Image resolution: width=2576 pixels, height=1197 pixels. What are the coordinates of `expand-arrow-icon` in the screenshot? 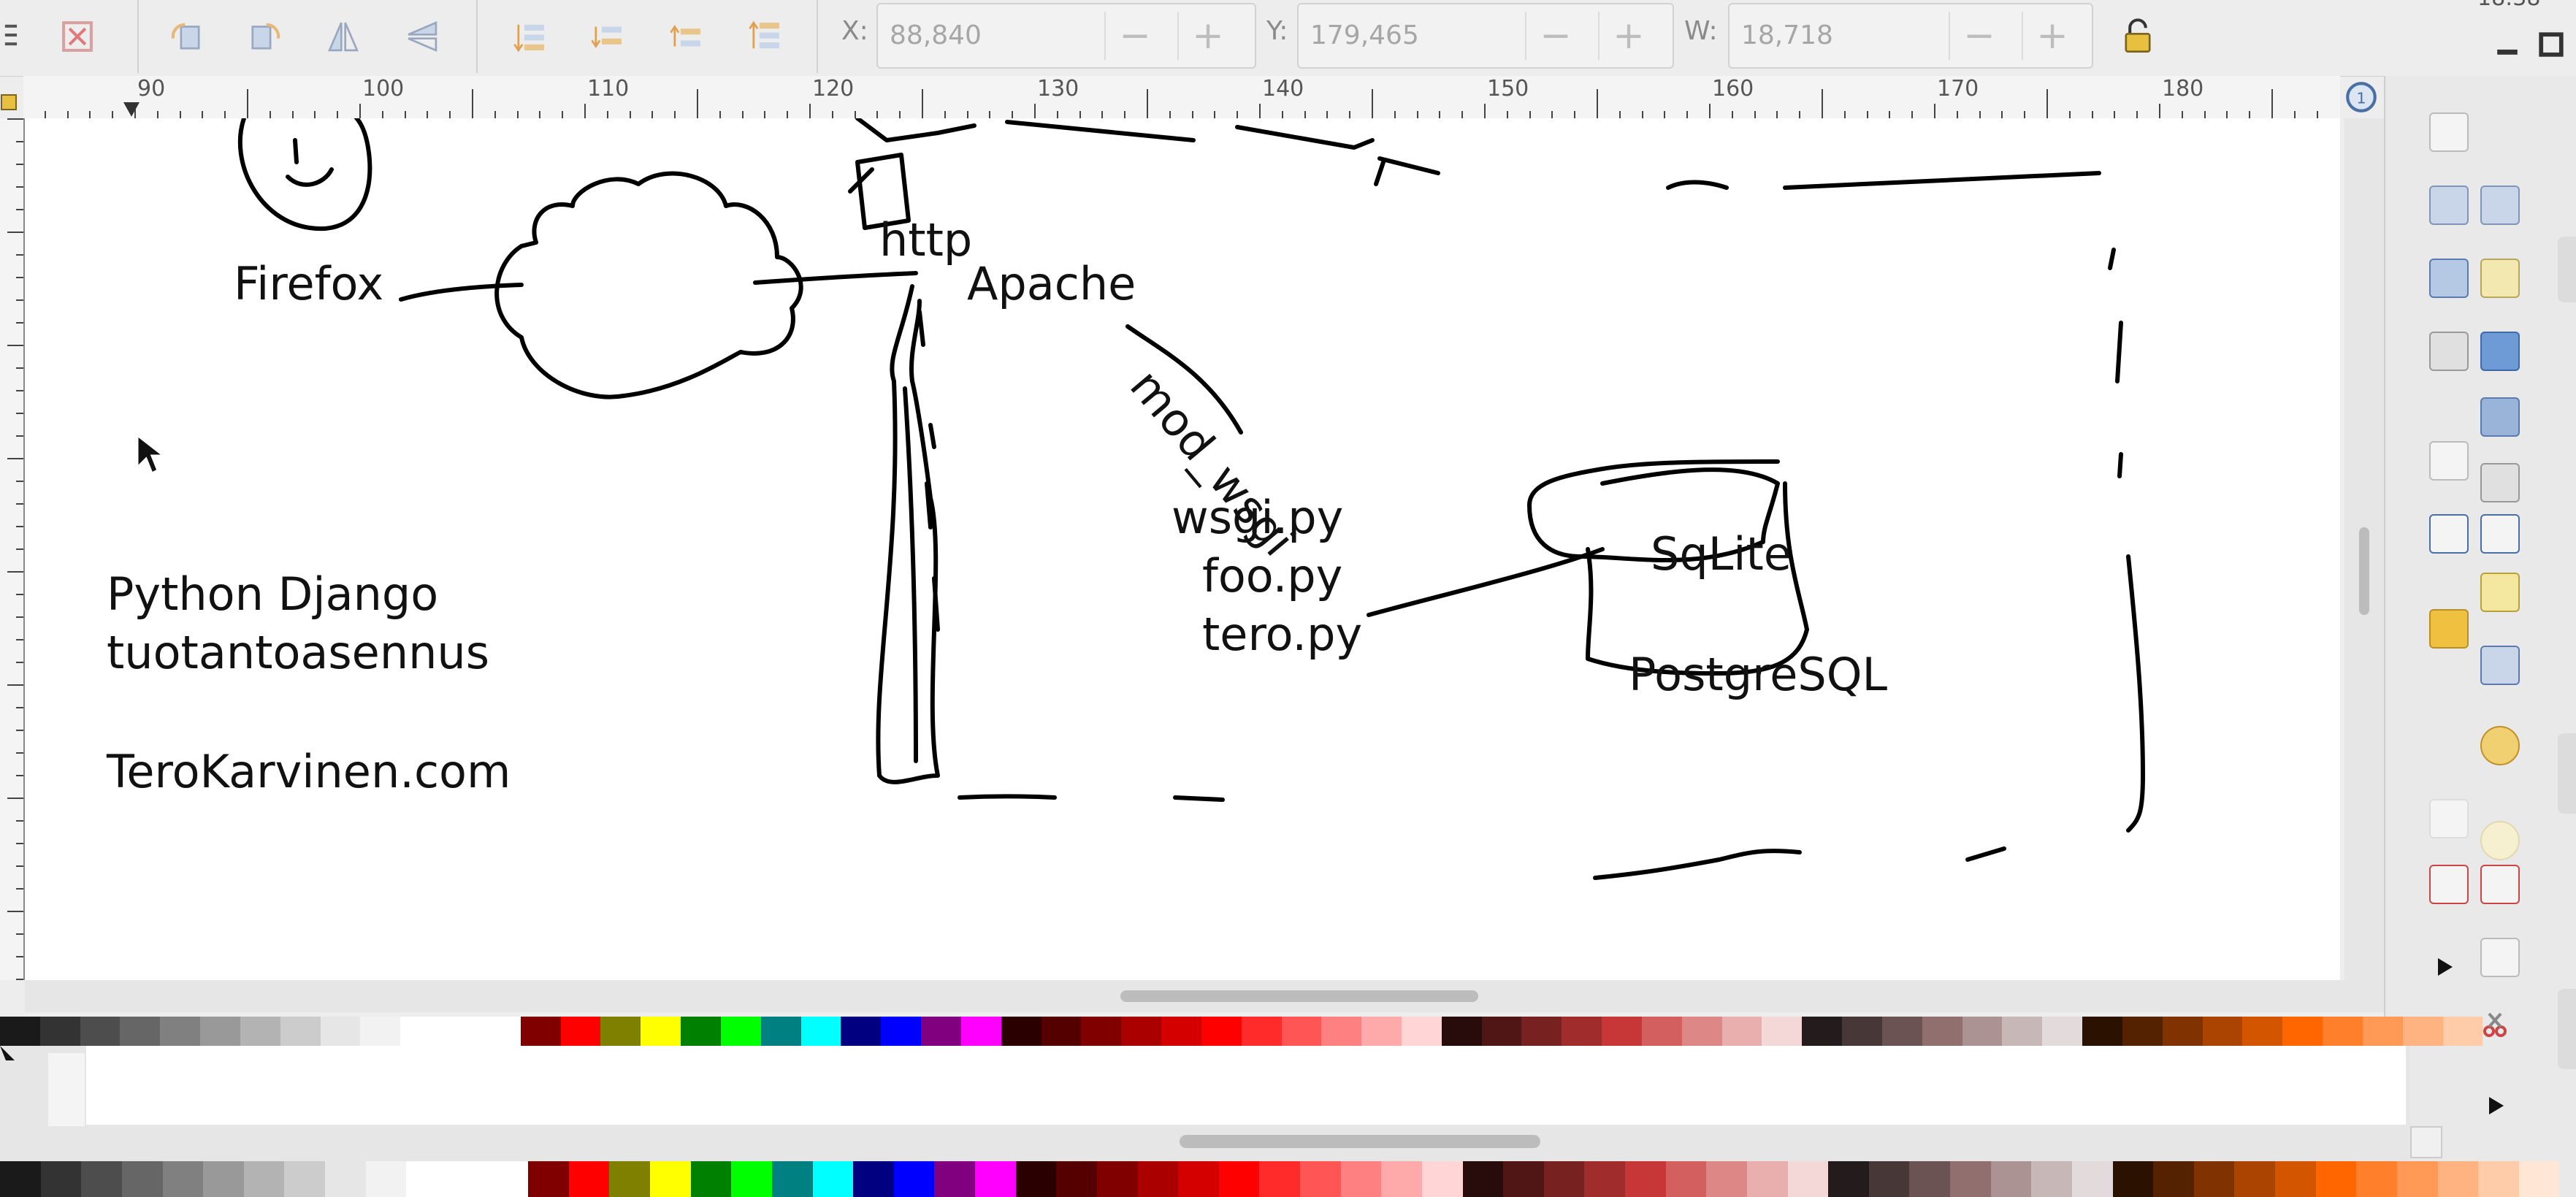 It's located at (2495, 1105).